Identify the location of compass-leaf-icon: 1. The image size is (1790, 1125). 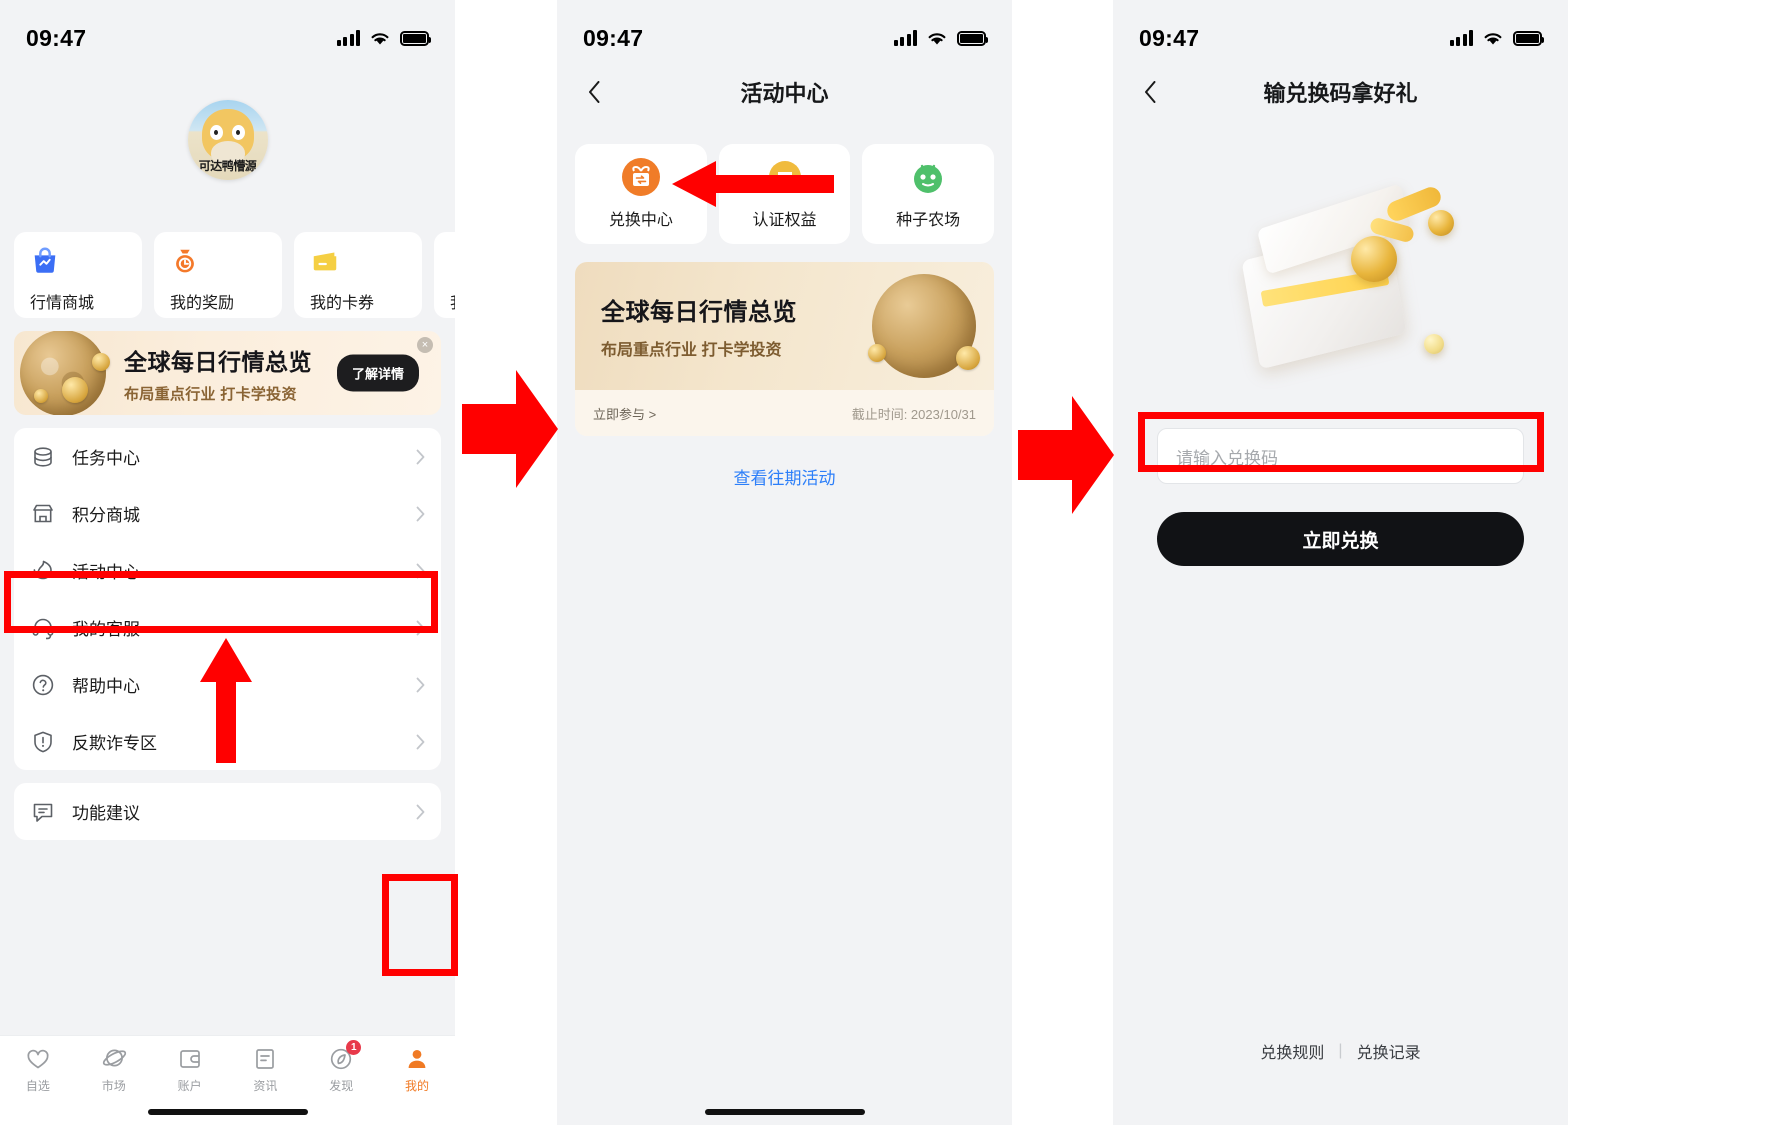
(345, 1056).